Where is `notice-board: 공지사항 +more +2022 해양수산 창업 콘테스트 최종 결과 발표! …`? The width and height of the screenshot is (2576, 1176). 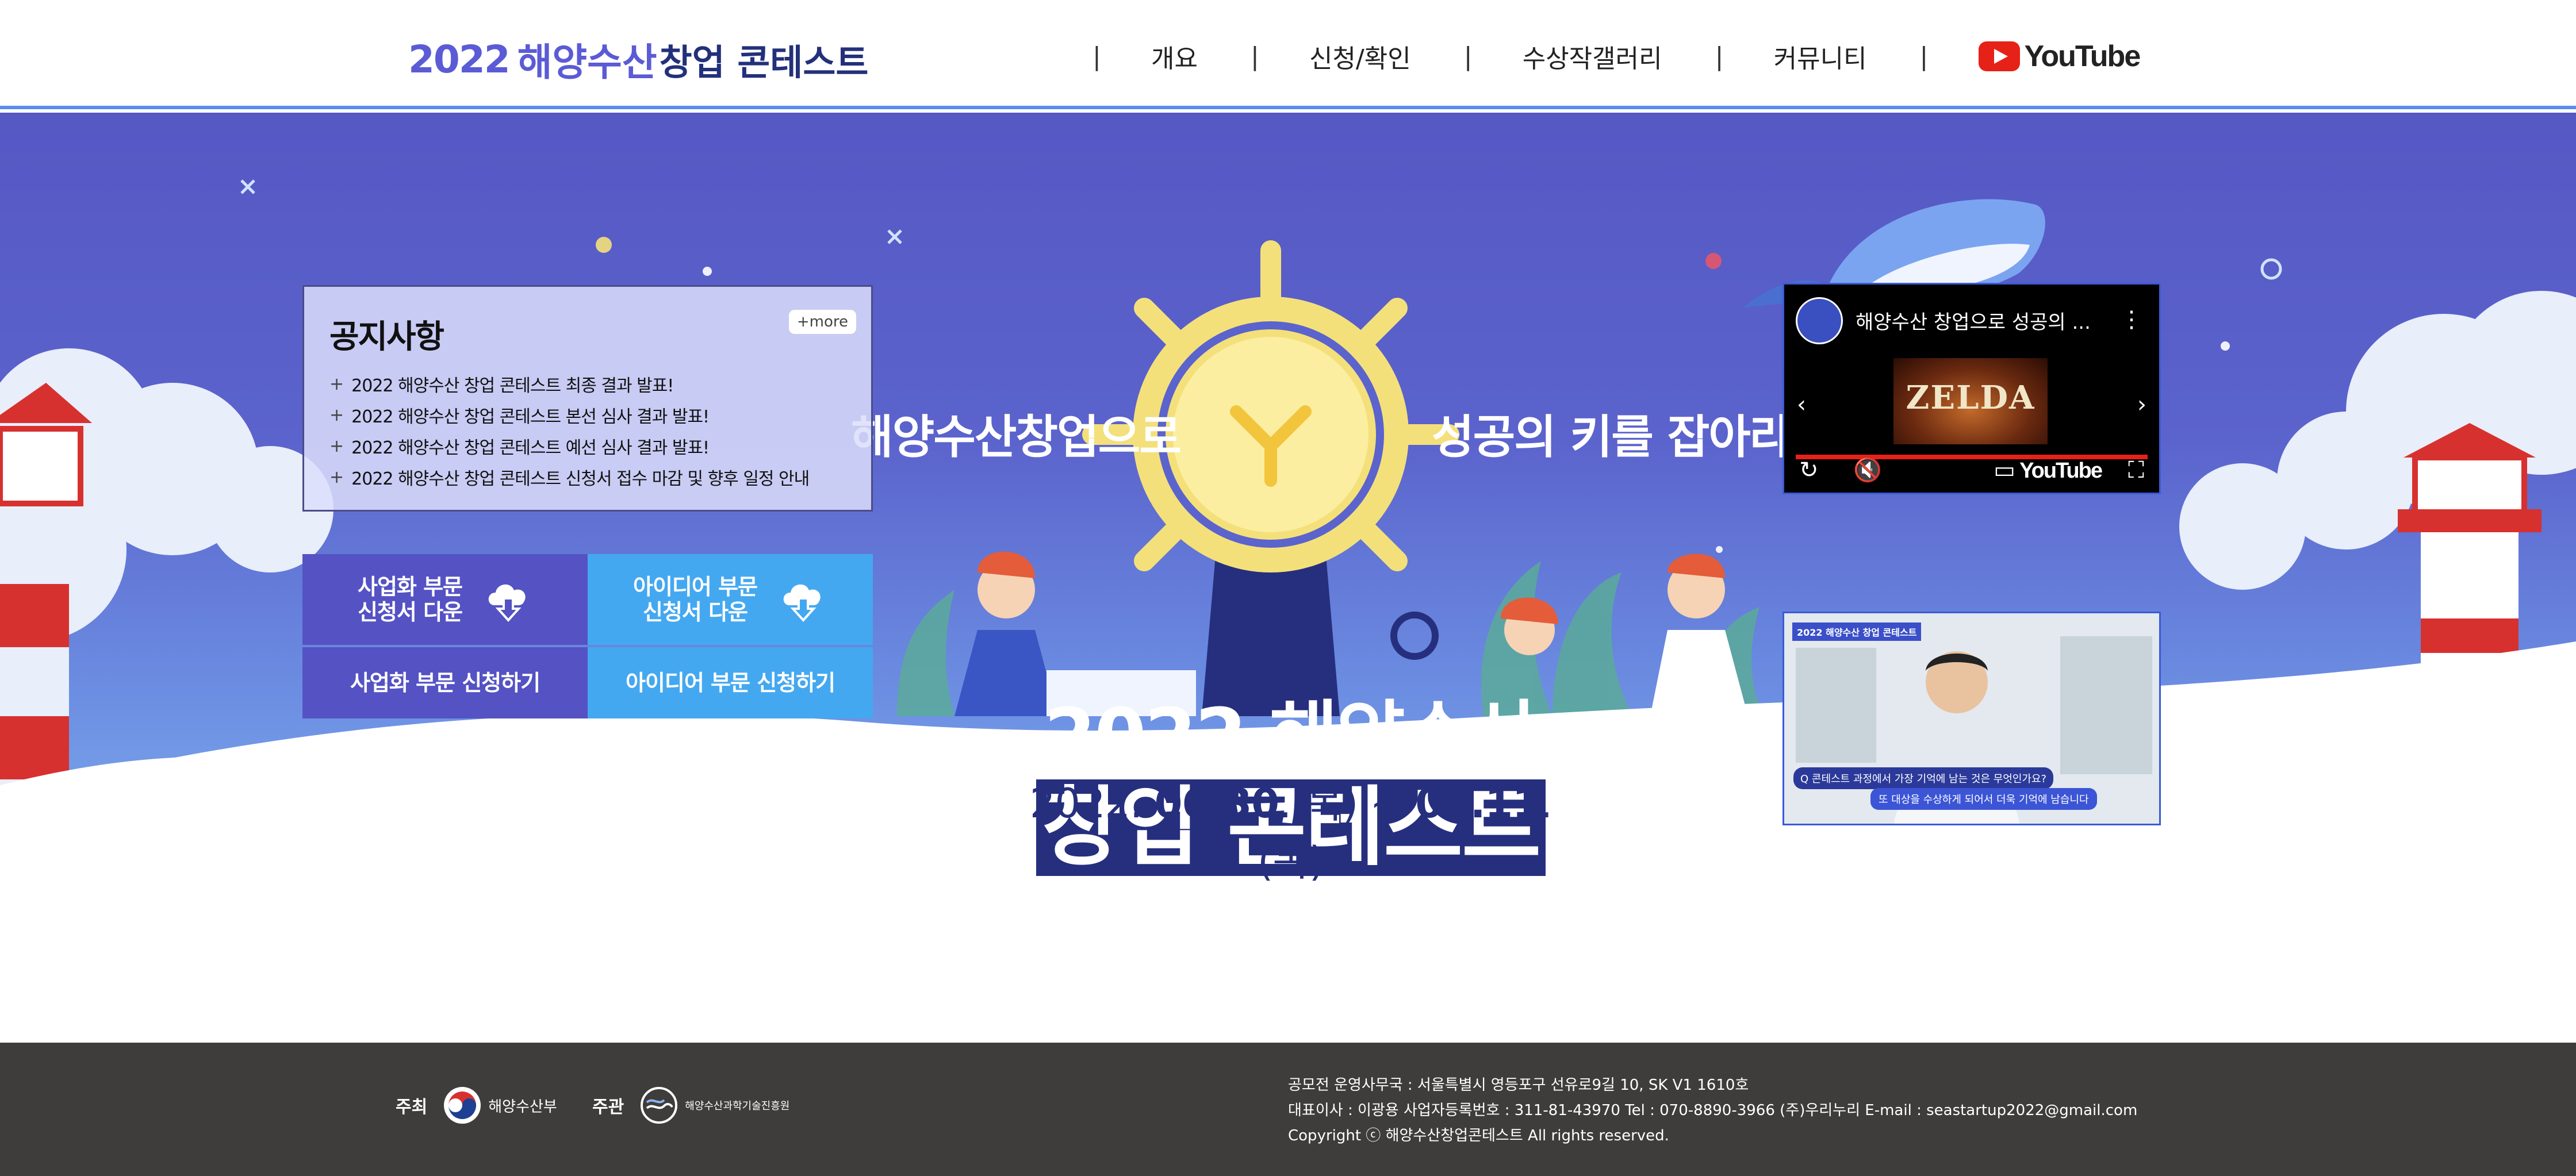 notice-board: 공지사항 +more +2022 해양수산 창업 콘테스트 최종 결과 발표! … is located at coordinates (587, 399).